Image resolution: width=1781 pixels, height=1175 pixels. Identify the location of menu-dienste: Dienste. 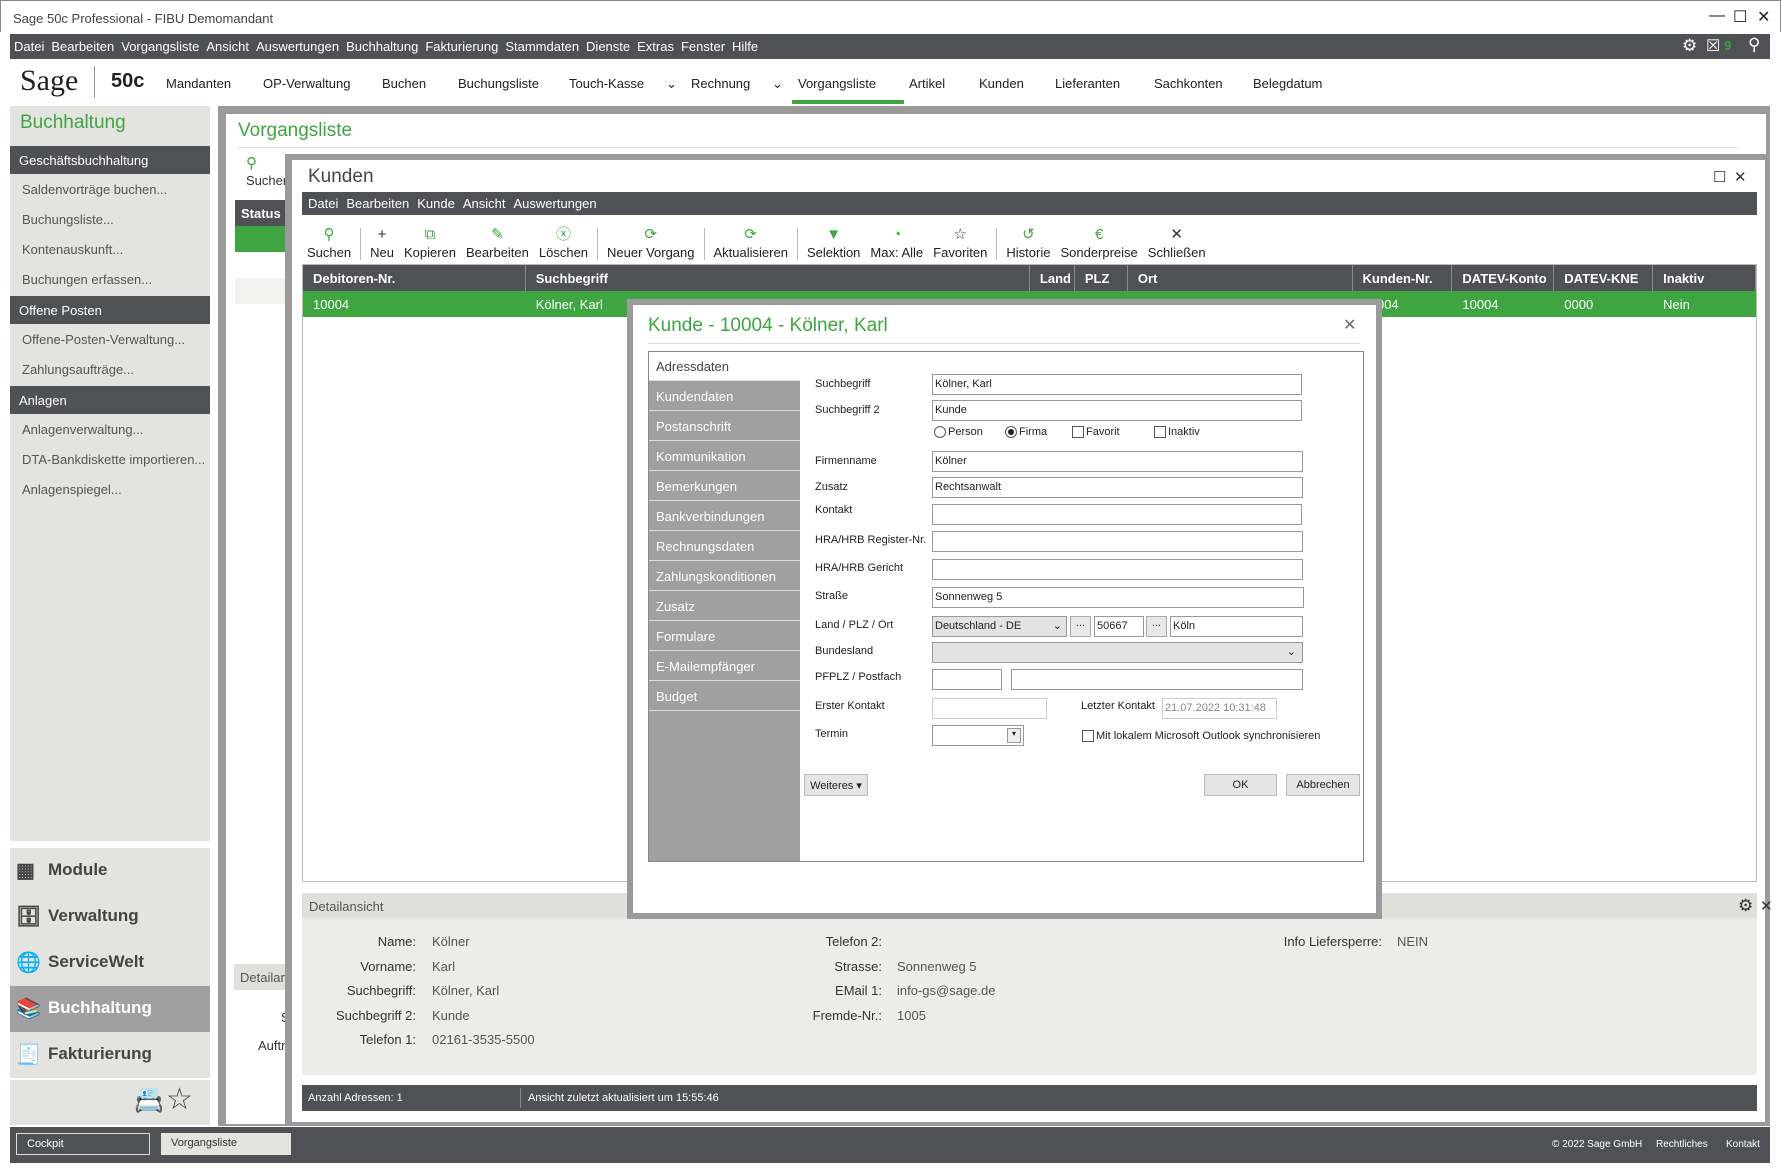
(608, 46).